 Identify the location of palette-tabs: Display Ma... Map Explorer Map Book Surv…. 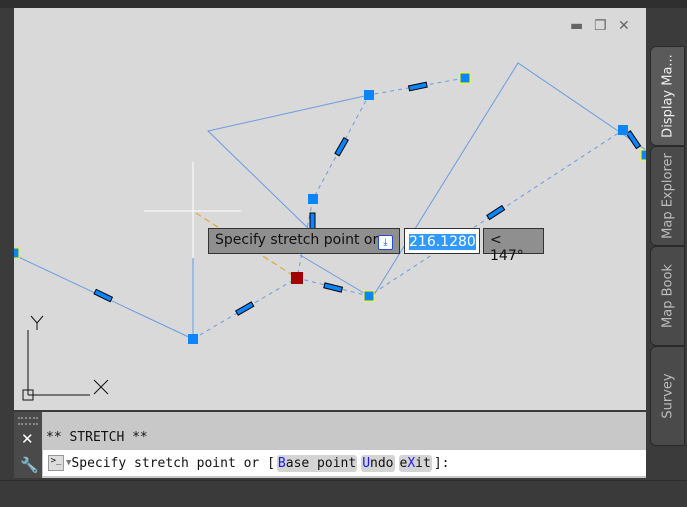
(667, 240).